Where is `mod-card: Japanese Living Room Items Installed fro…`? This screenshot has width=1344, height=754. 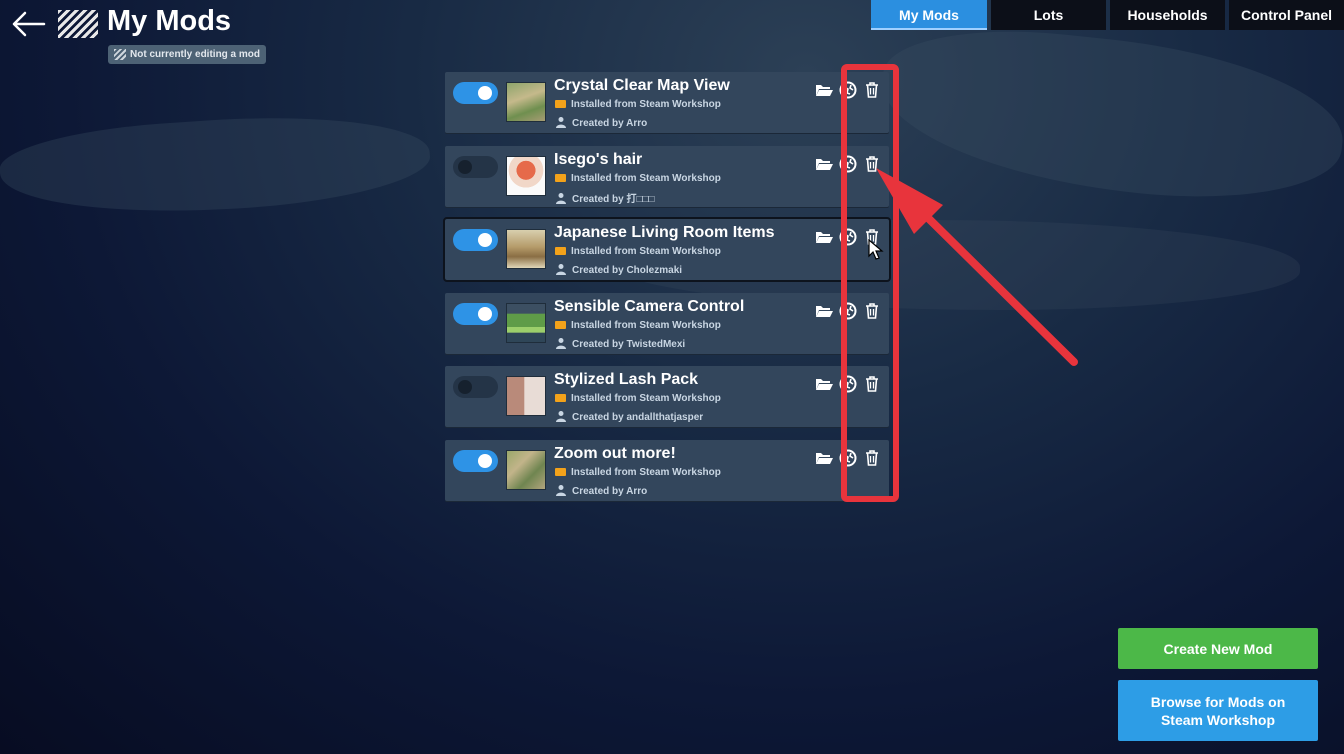 mod-card: Japanese Living Room Items Installed fro… is located at coordinates (667, 249).